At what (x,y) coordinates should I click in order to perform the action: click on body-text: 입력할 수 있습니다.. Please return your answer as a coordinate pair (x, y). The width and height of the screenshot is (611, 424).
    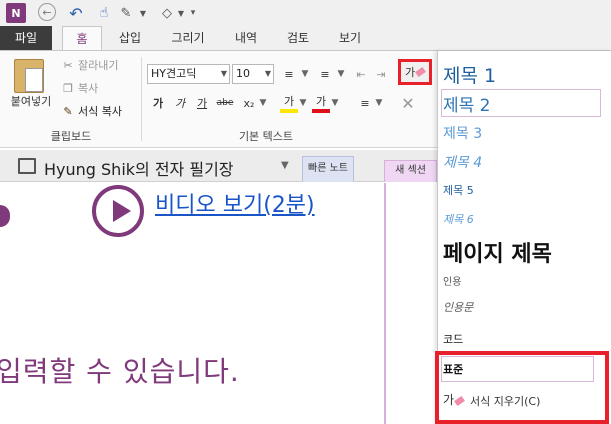
    Looking at the image, I should click on (120, 371).